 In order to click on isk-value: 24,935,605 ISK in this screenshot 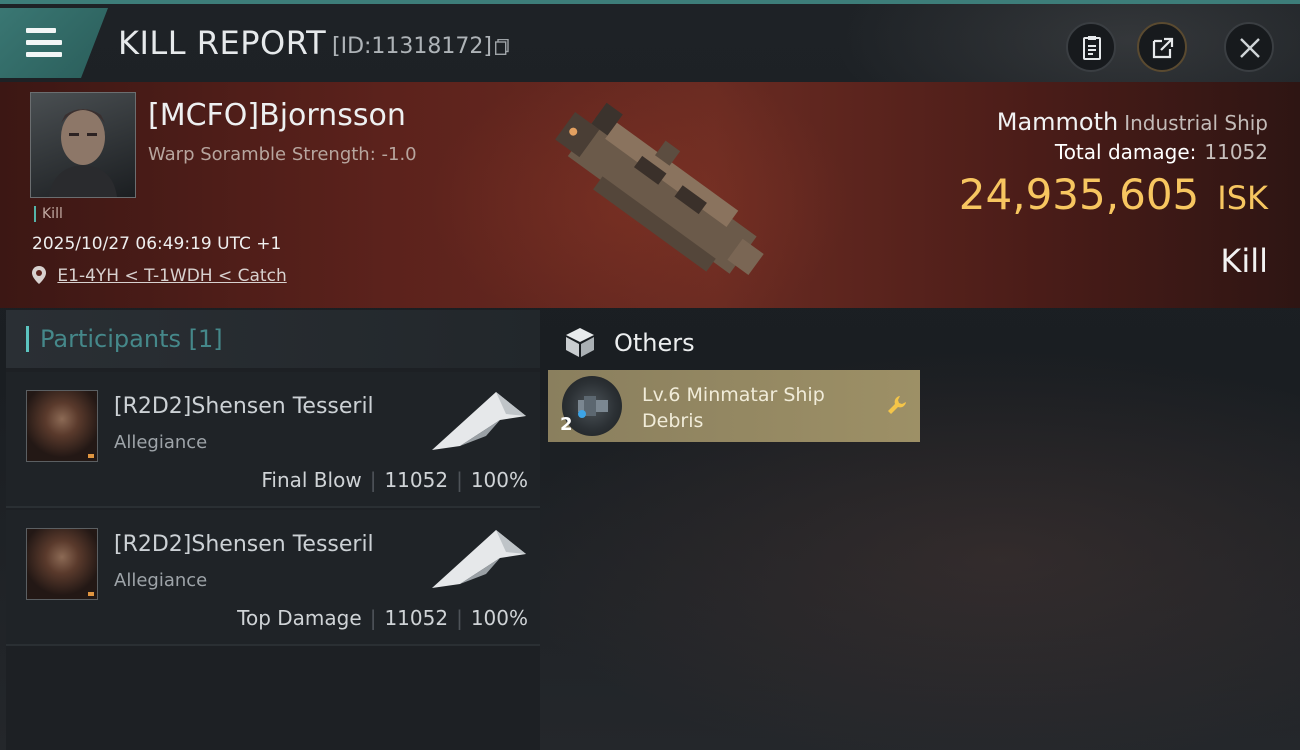, I will do `click(1113, 194)`.